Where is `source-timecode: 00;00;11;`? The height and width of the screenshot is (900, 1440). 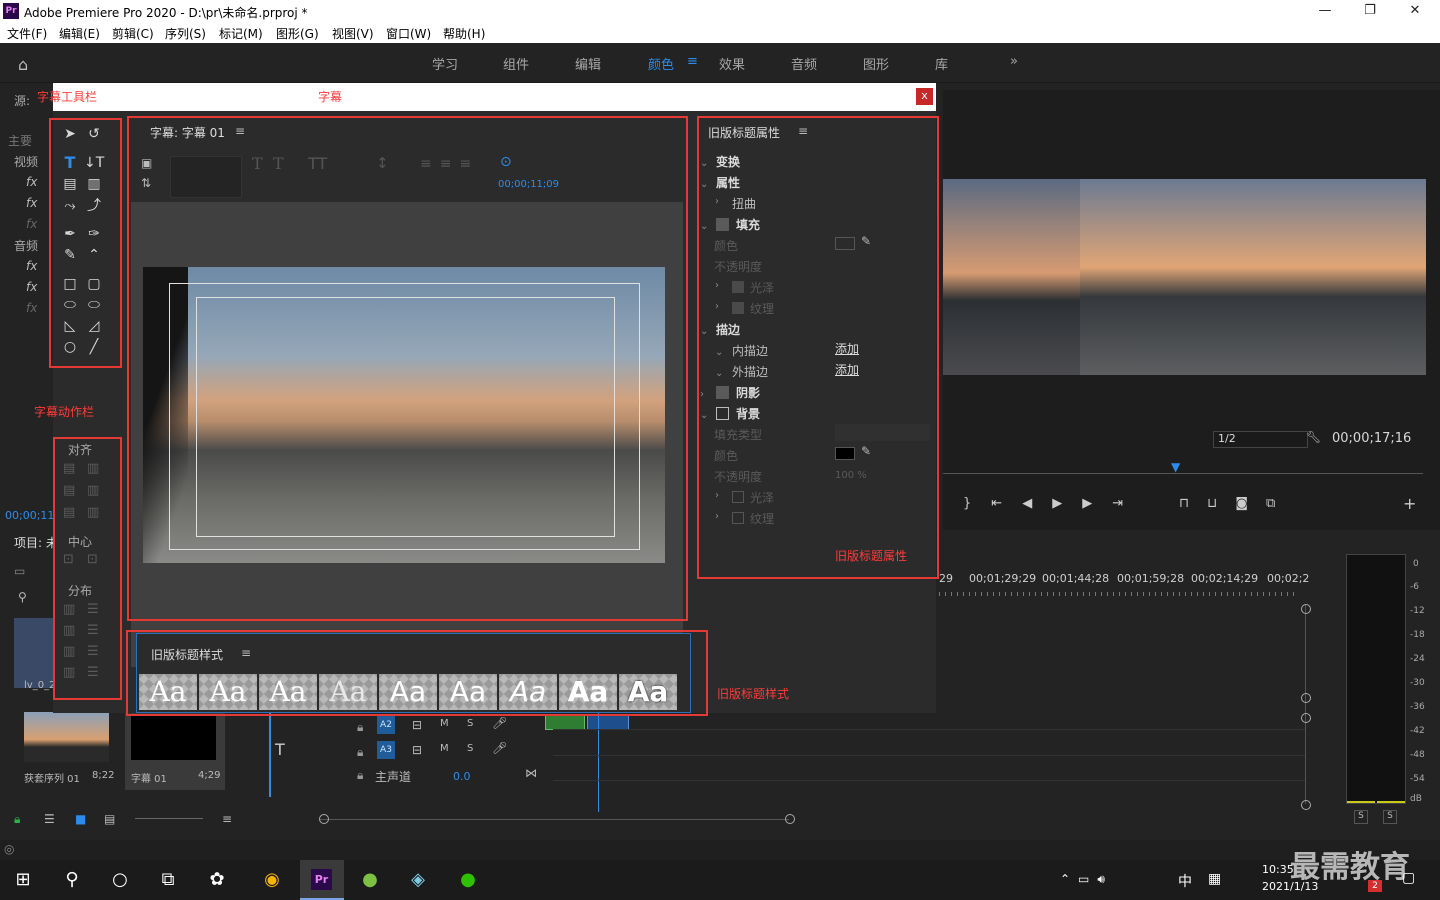 source-timecode: 00;00;11; is located at coordinates (31, 515).